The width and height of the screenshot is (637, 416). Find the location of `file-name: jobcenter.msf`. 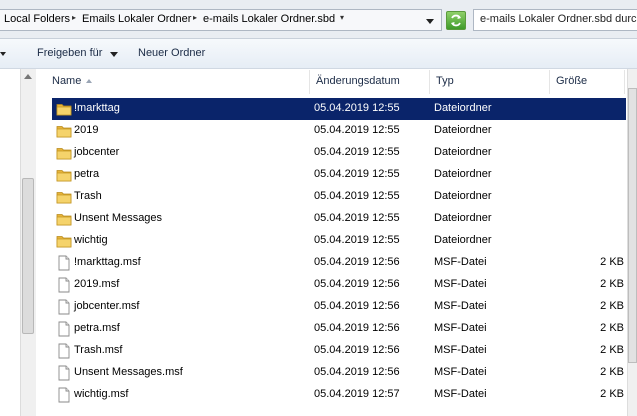

file-name: jobcenter.msf is located at coordinates (107, 306).